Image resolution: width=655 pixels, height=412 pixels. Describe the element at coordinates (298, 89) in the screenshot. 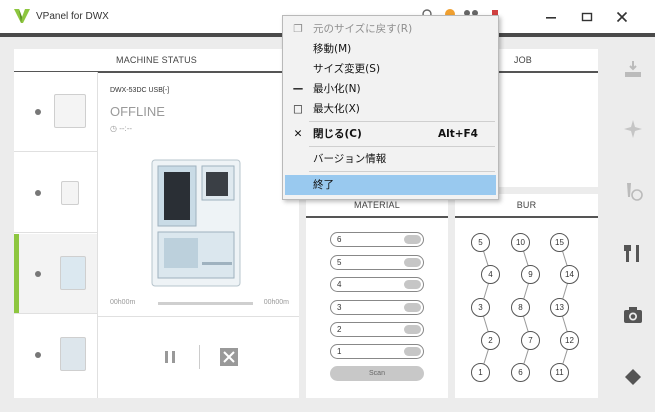

I see `minimize-icon: —` at that location.